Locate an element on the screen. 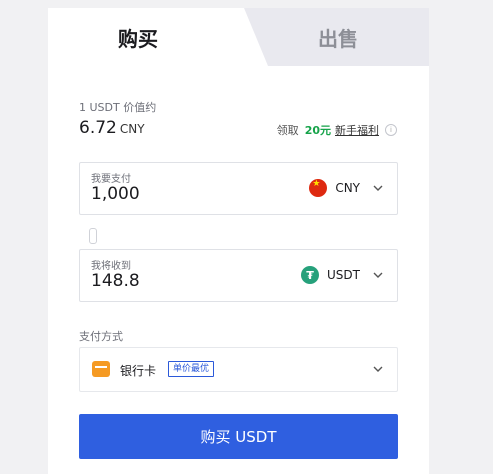 This screenshot has height=474, width=493. buy-usdt-button: 购买 USDT is located at coordinates (238, 436).